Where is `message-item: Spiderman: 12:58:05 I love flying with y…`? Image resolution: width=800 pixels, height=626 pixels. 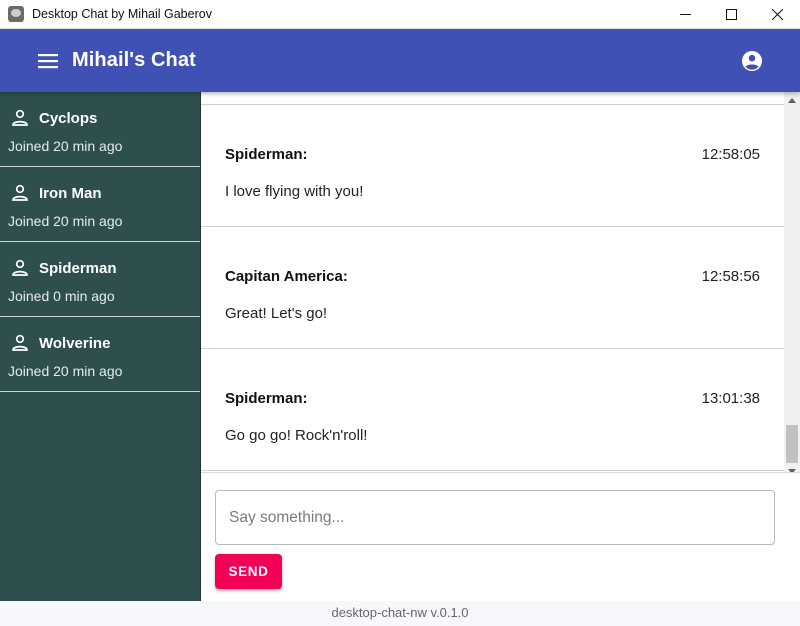
message-item: Spiderman: 12:58:05 I love flying with y… is located at coordinates (492, 166).